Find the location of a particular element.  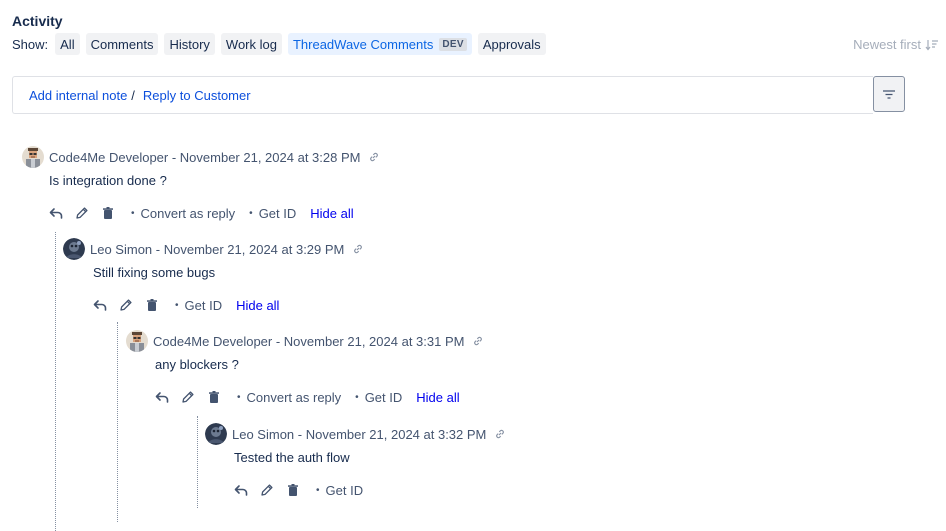

filter-worklog-button: Work log is located at coordinates (251, 44).